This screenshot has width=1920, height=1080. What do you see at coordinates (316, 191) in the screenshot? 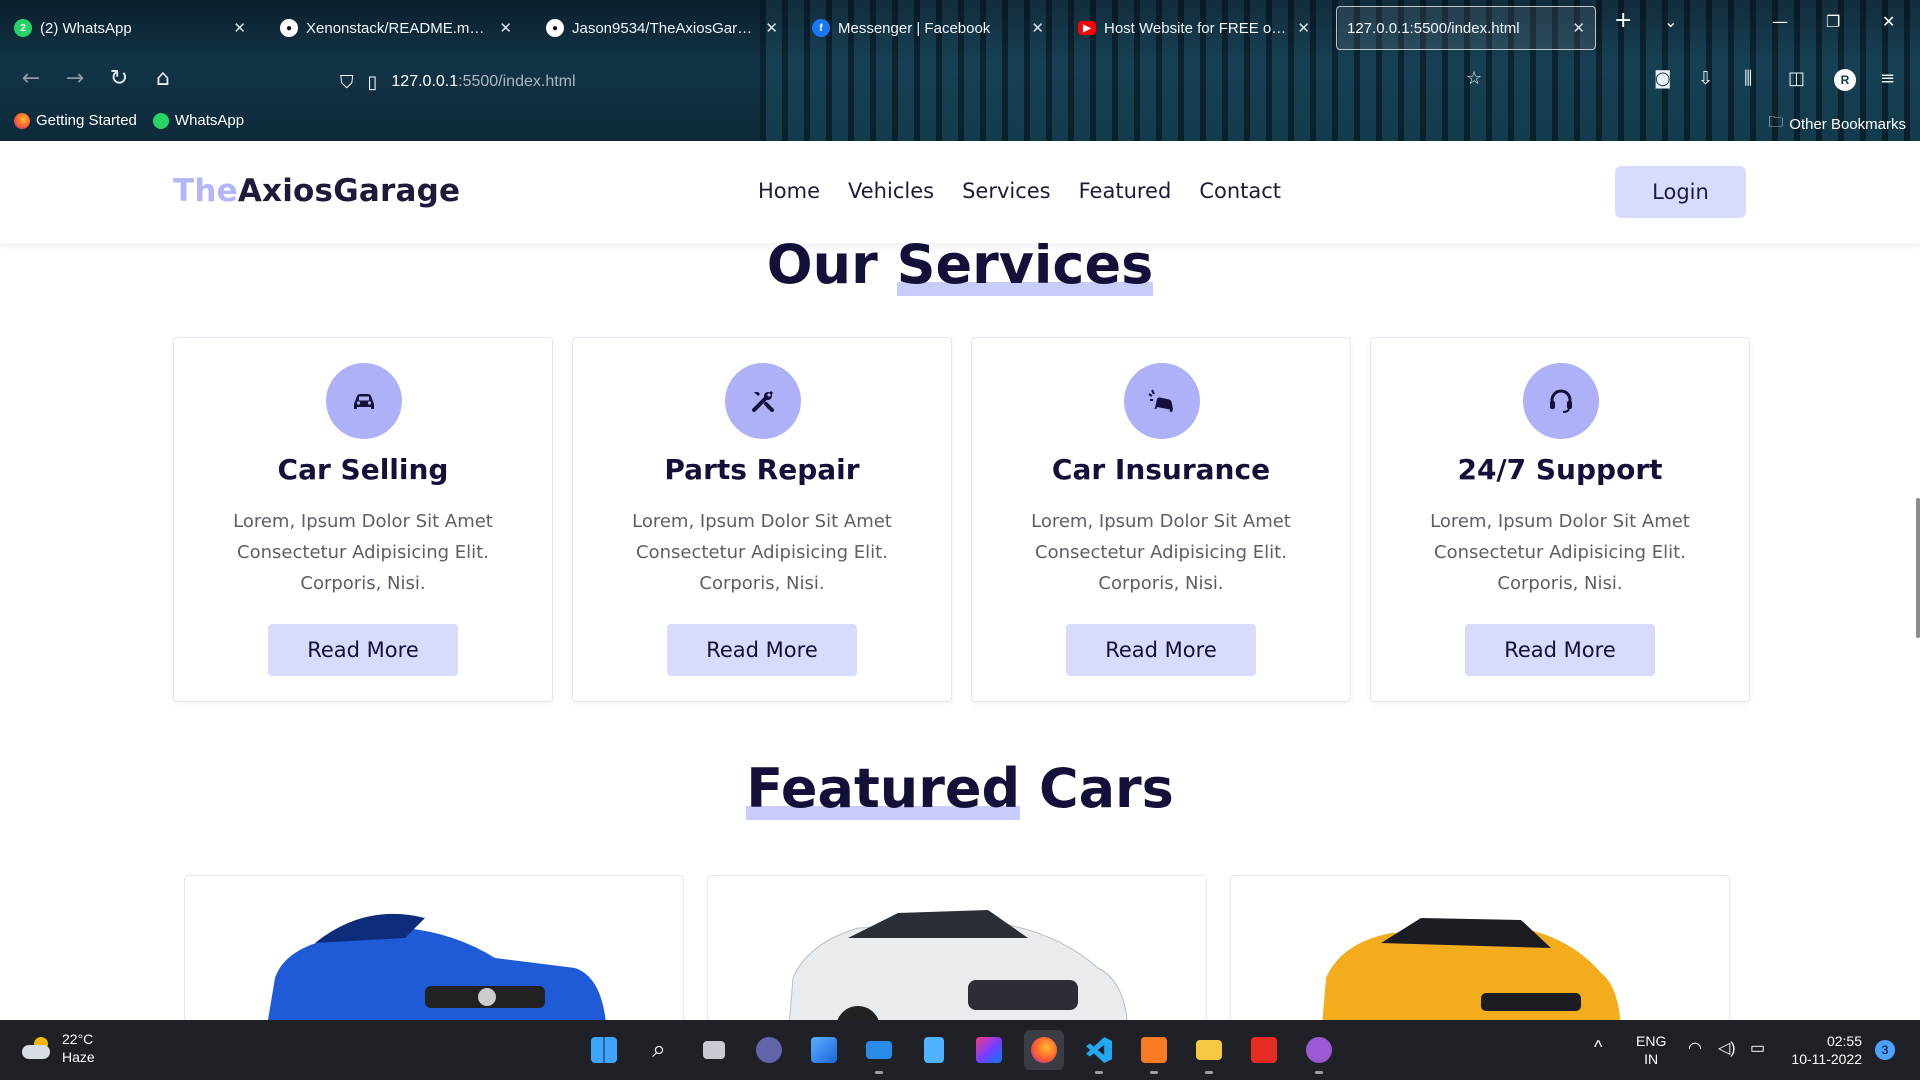
I see `site-logo: TheAxiosGarage` at bounding box center [316, 191].